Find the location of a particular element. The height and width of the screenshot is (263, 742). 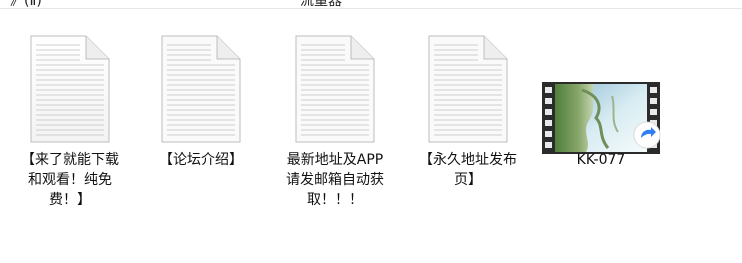

file-item: 【永久地址发布页】 is located at coordinates (468, 122).